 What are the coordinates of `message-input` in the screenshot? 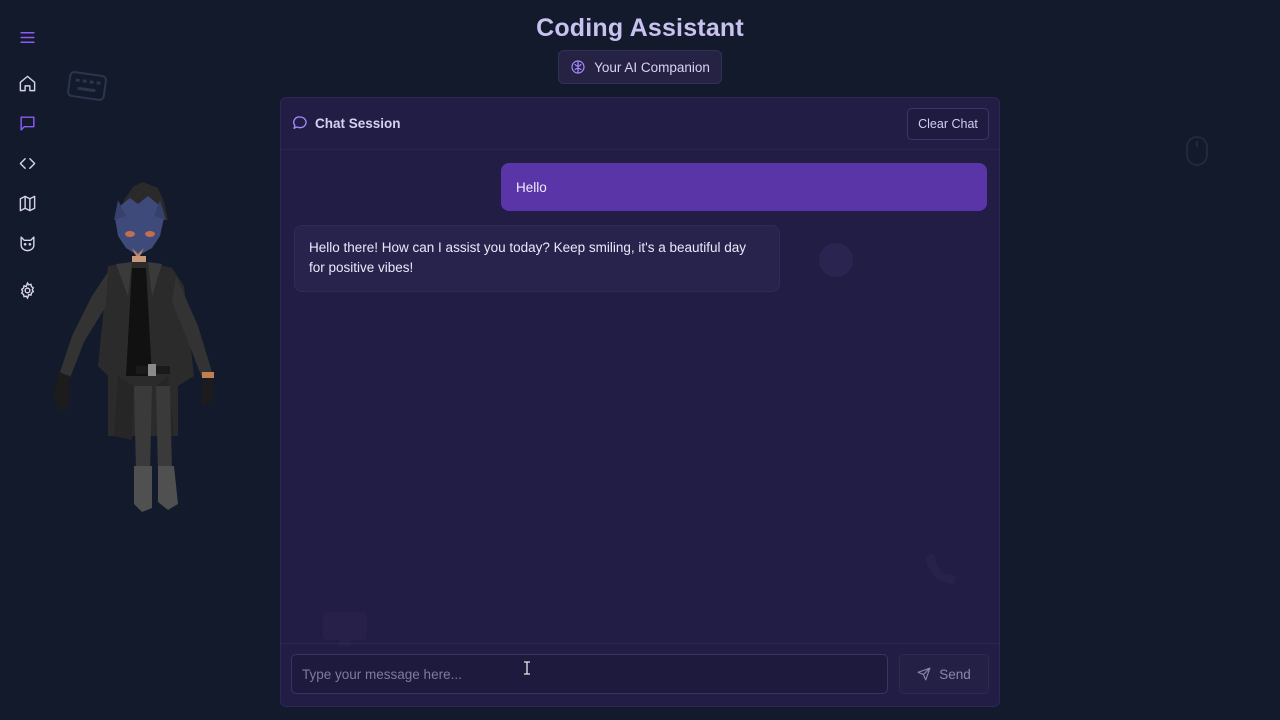 It's located at (589, 674).